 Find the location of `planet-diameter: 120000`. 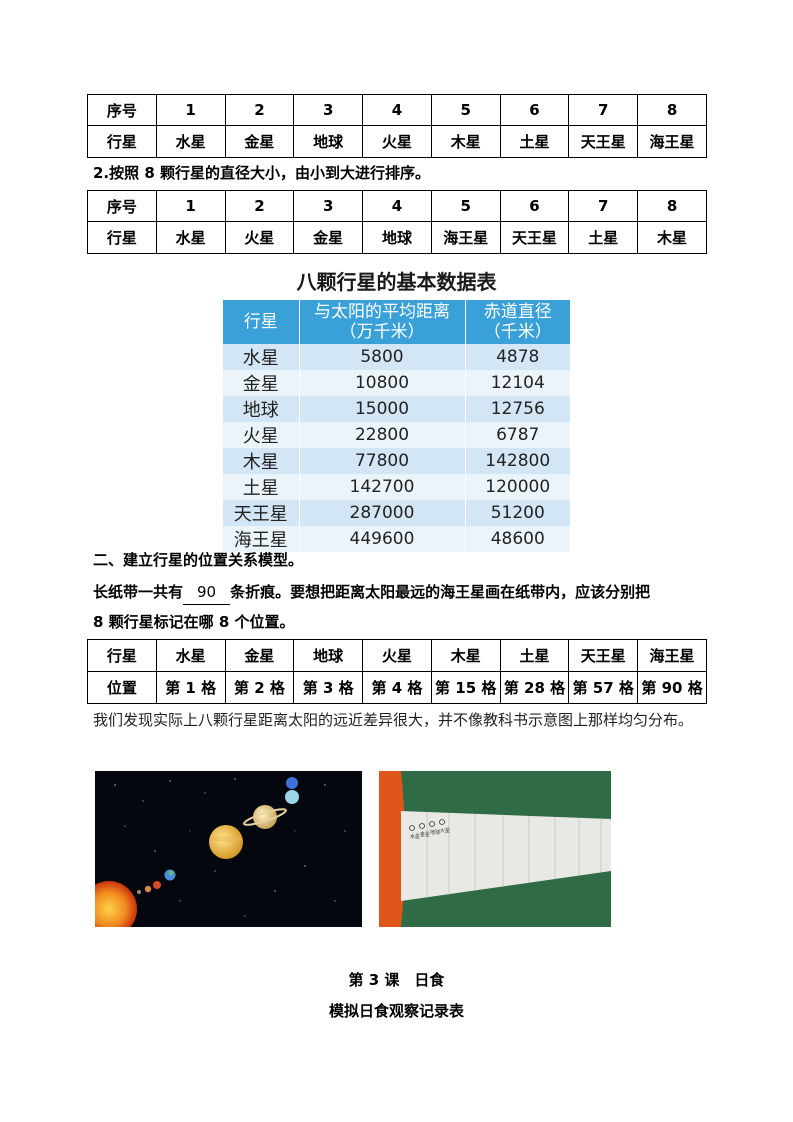

planet-diameter: 120000 is located at coordinates (517, 487).